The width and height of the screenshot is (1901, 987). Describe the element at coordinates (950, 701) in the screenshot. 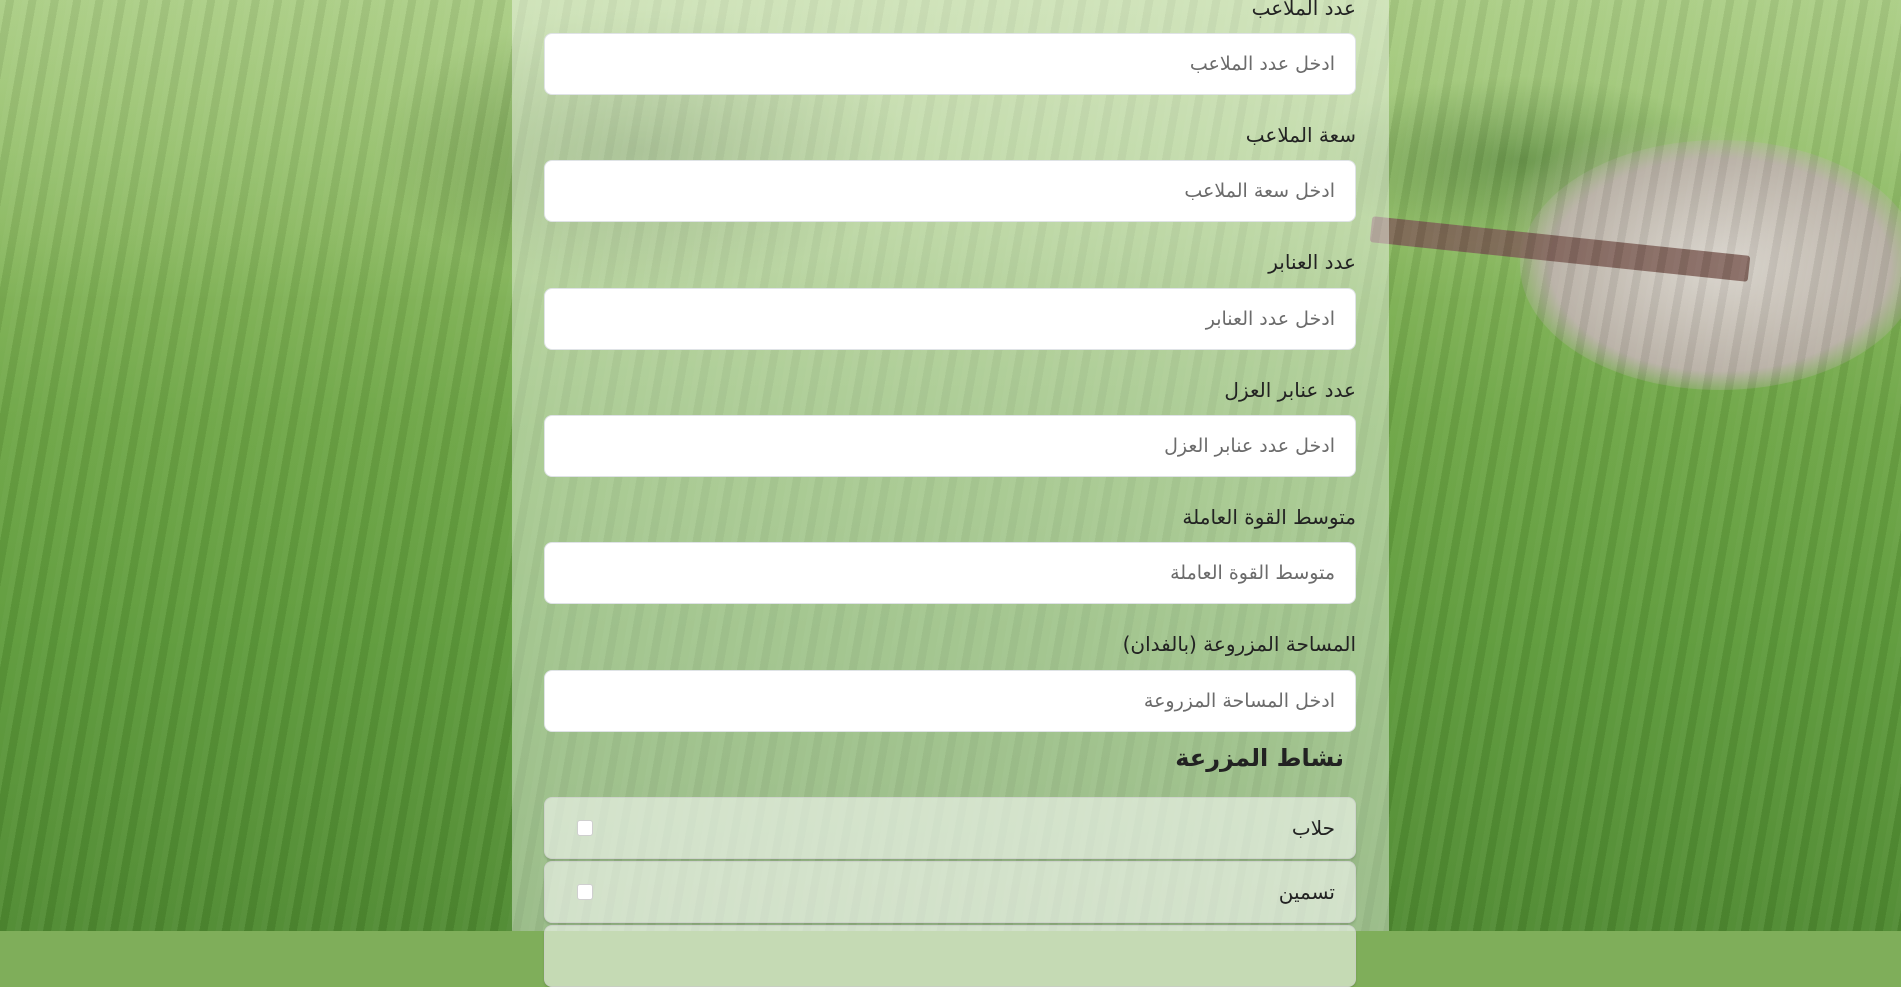

I see `cultivated-area-input` at that location.